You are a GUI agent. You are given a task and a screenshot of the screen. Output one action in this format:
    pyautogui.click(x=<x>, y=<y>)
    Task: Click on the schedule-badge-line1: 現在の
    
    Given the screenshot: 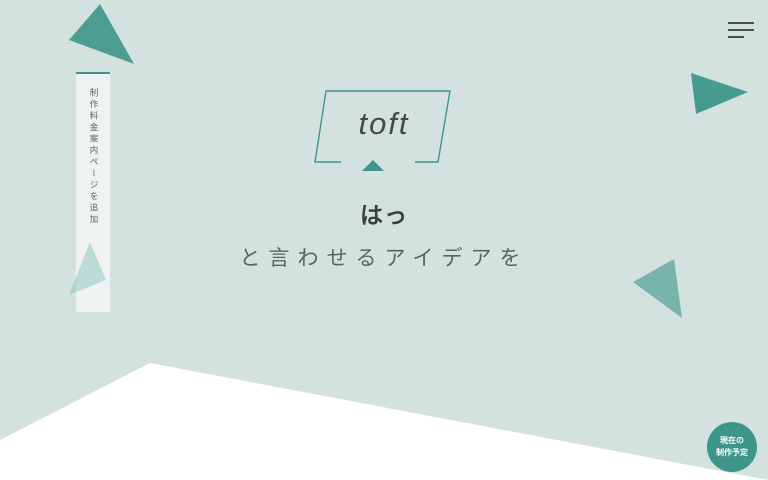 What is the action you would take?
    pyautogui.click(x=732, y=440)
    